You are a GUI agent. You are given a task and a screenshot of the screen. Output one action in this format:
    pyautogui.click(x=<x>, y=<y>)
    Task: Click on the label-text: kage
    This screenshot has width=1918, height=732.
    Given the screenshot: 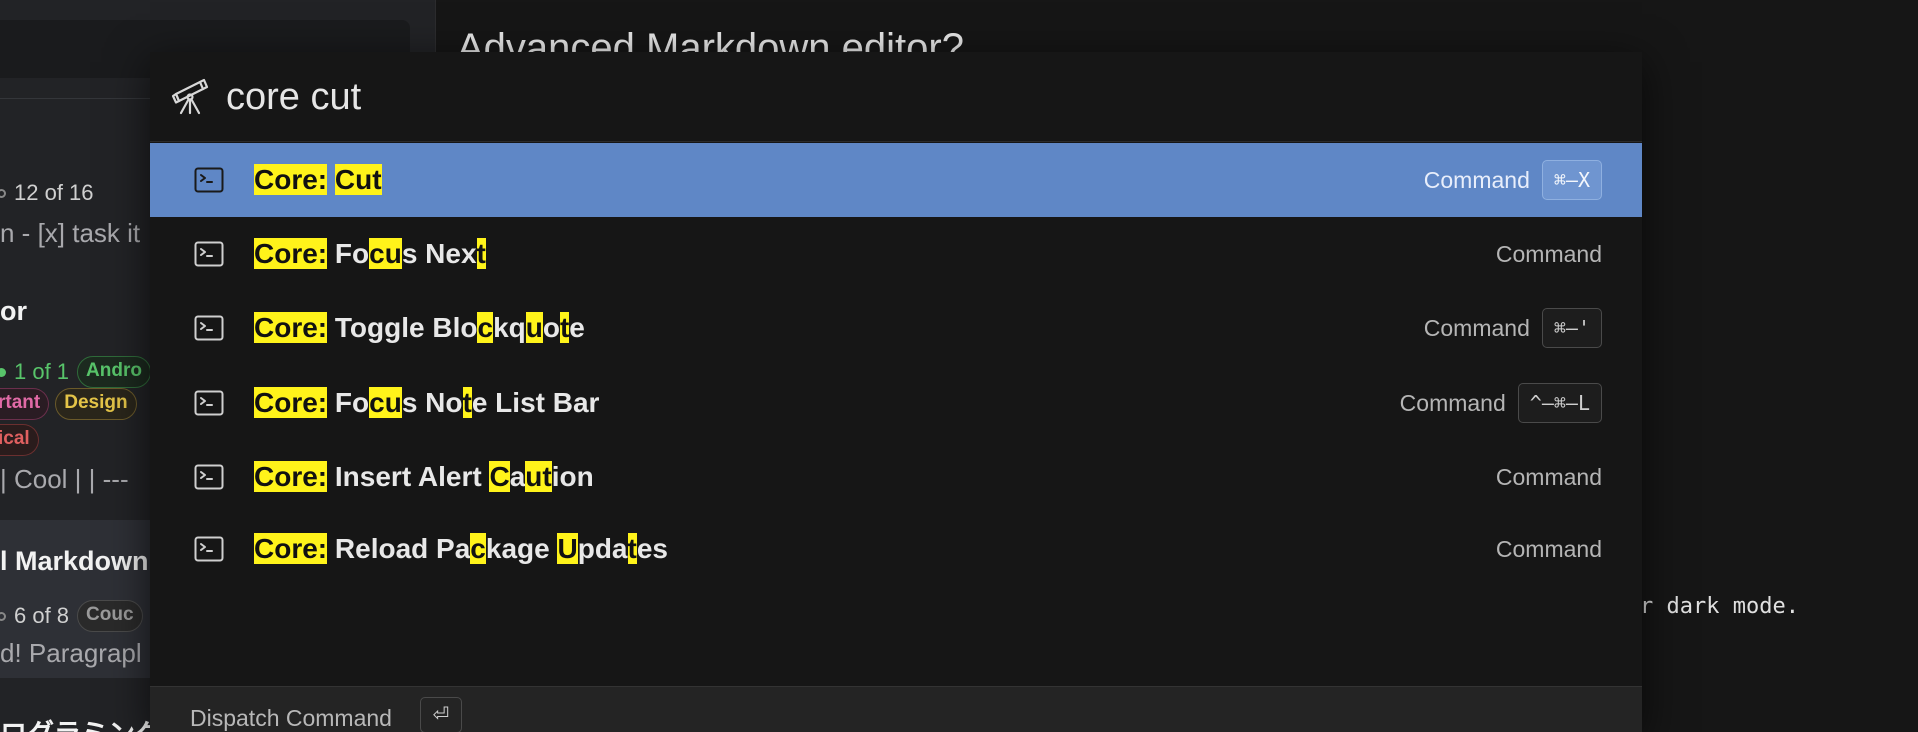 What is the action you would take?
    pyautogui.click(x=521, y=548)
    